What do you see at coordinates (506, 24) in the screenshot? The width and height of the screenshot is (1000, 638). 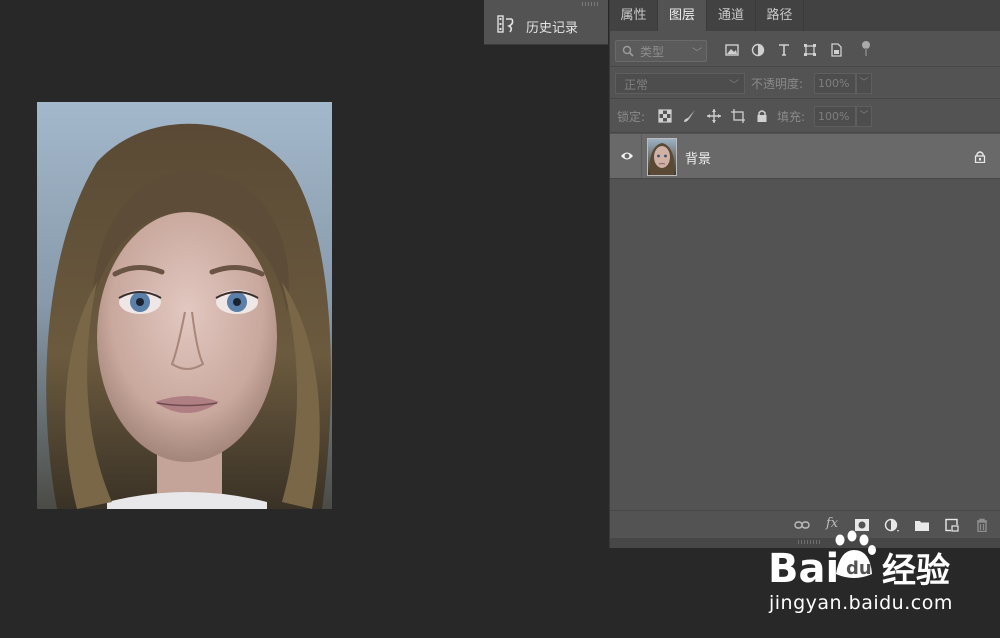 I see `history-icon` at bounding box center [506, 24].